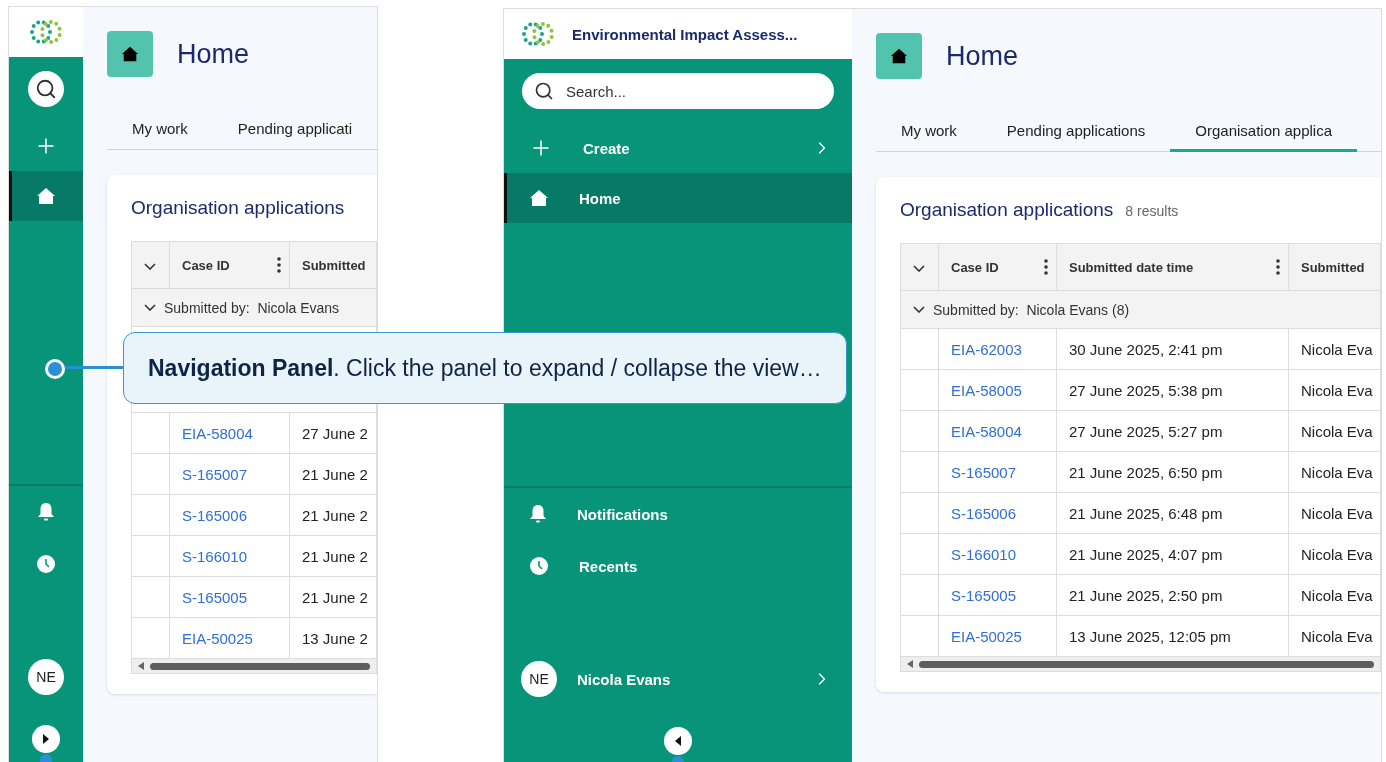  Describe the element at coordinates (678, 679) in the screenshot. I see `user-item: NE Nicola Evans` at that location.